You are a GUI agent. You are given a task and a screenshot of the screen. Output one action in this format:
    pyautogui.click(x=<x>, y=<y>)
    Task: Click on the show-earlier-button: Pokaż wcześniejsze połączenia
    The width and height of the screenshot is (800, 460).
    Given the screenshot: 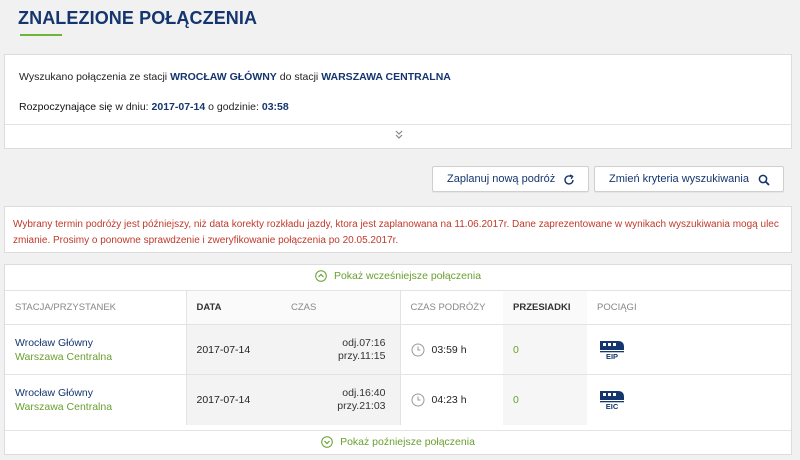 What is the action you would take?
    pyautogui.click(x=398, y=276)
    